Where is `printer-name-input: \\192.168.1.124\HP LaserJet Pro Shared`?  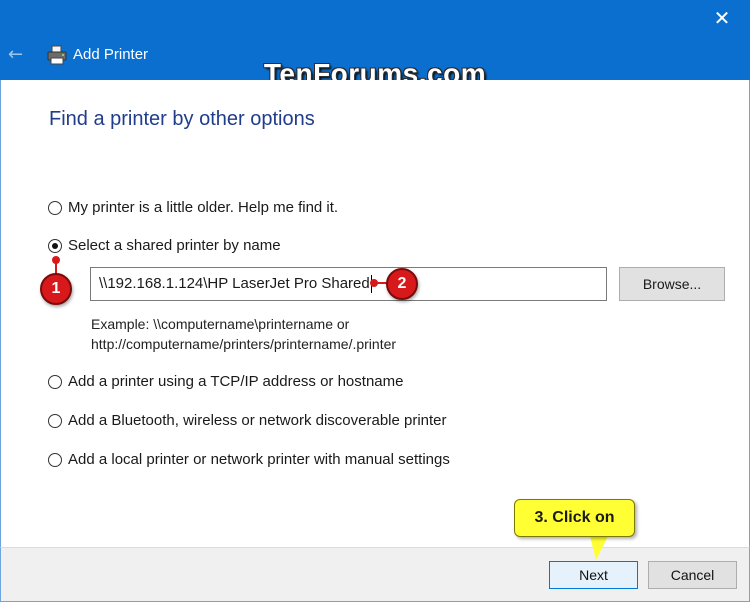 printer-name-input: \\192.168.1.124\HP LaserJet Pro Shared is located at coordinates (348, 284).